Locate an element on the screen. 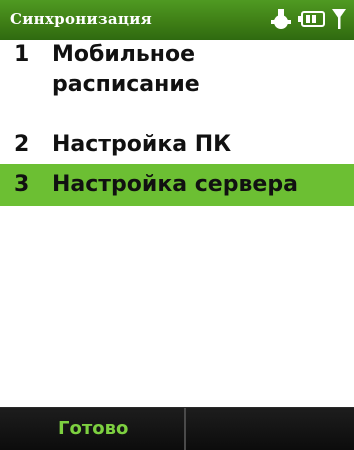 The height and width of the screenshot is (450, 354). menu-item-label: Настройка ПК is located at coordinates (142, 144).